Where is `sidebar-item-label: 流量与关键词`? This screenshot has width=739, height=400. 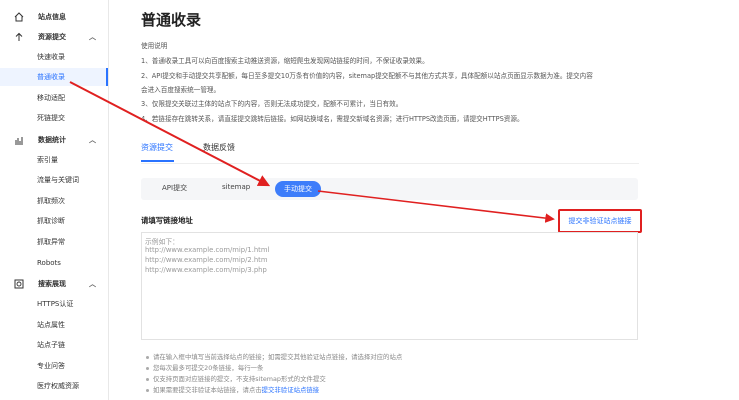
sidebar-item-label: 流量与关键词 is located at coordinates (58, 180).